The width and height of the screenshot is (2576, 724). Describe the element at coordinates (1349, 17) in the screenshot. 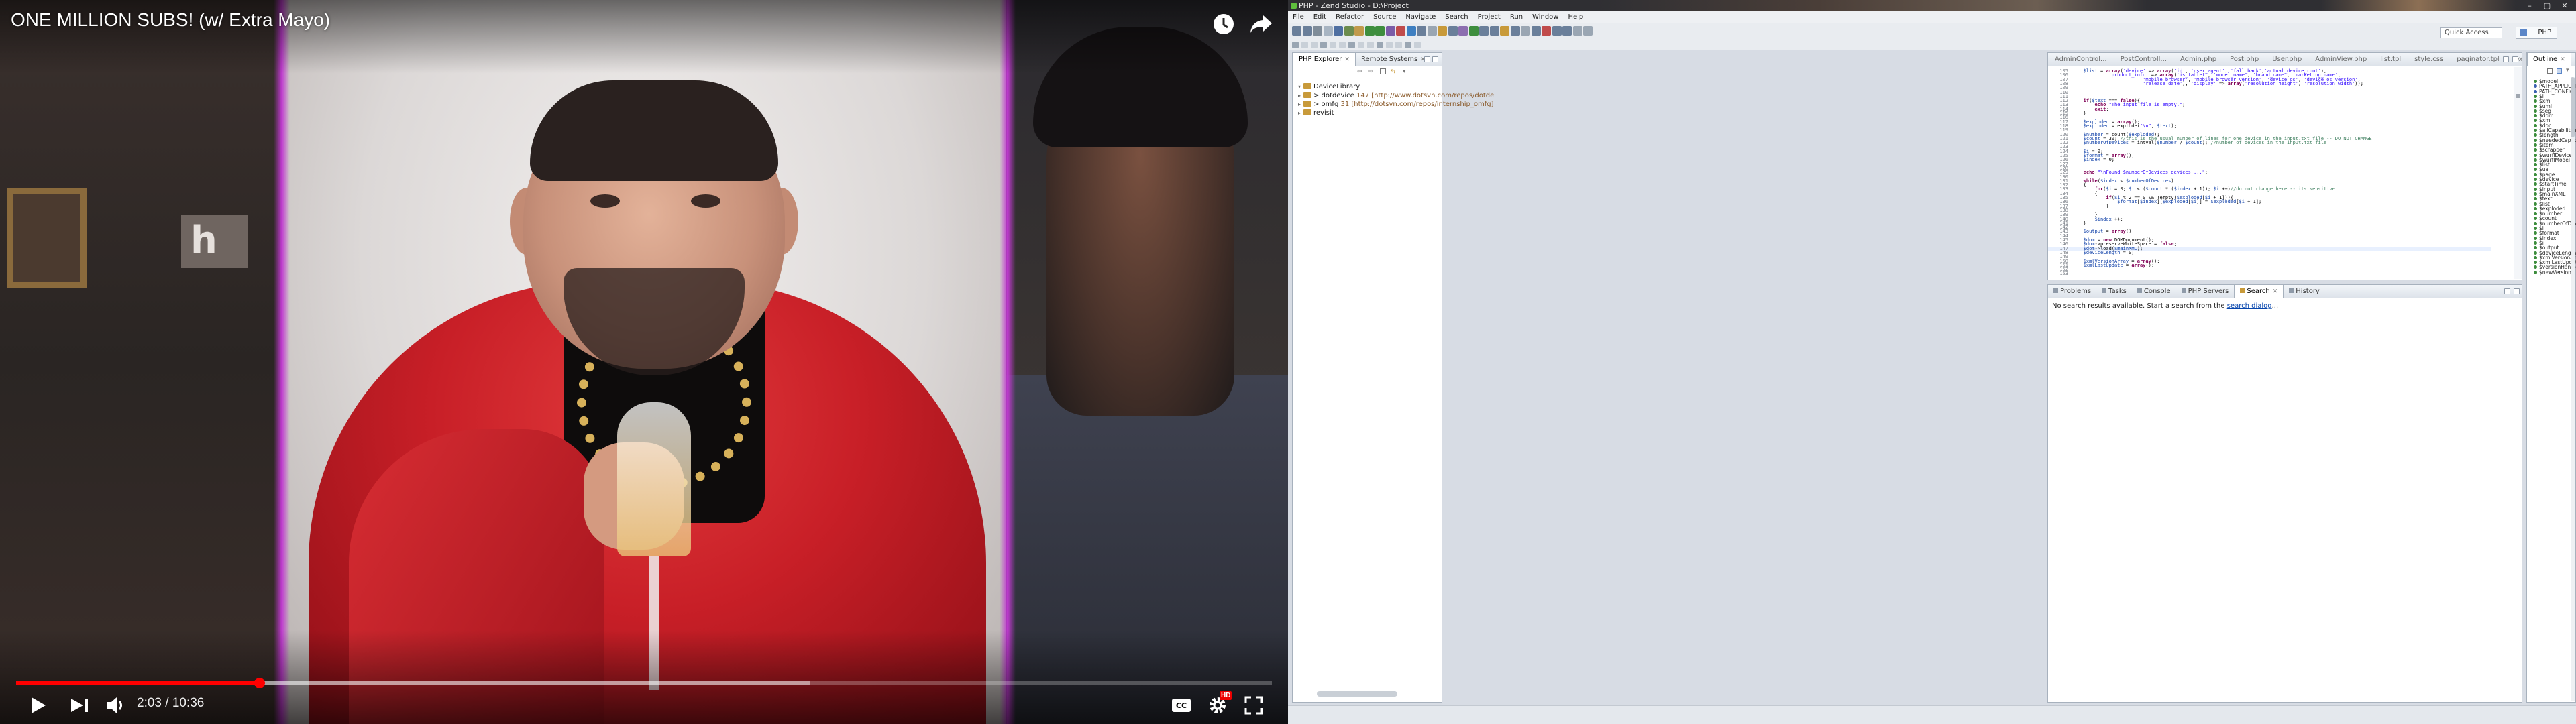

I see `menu-item-refactor: Refactor` at that location.